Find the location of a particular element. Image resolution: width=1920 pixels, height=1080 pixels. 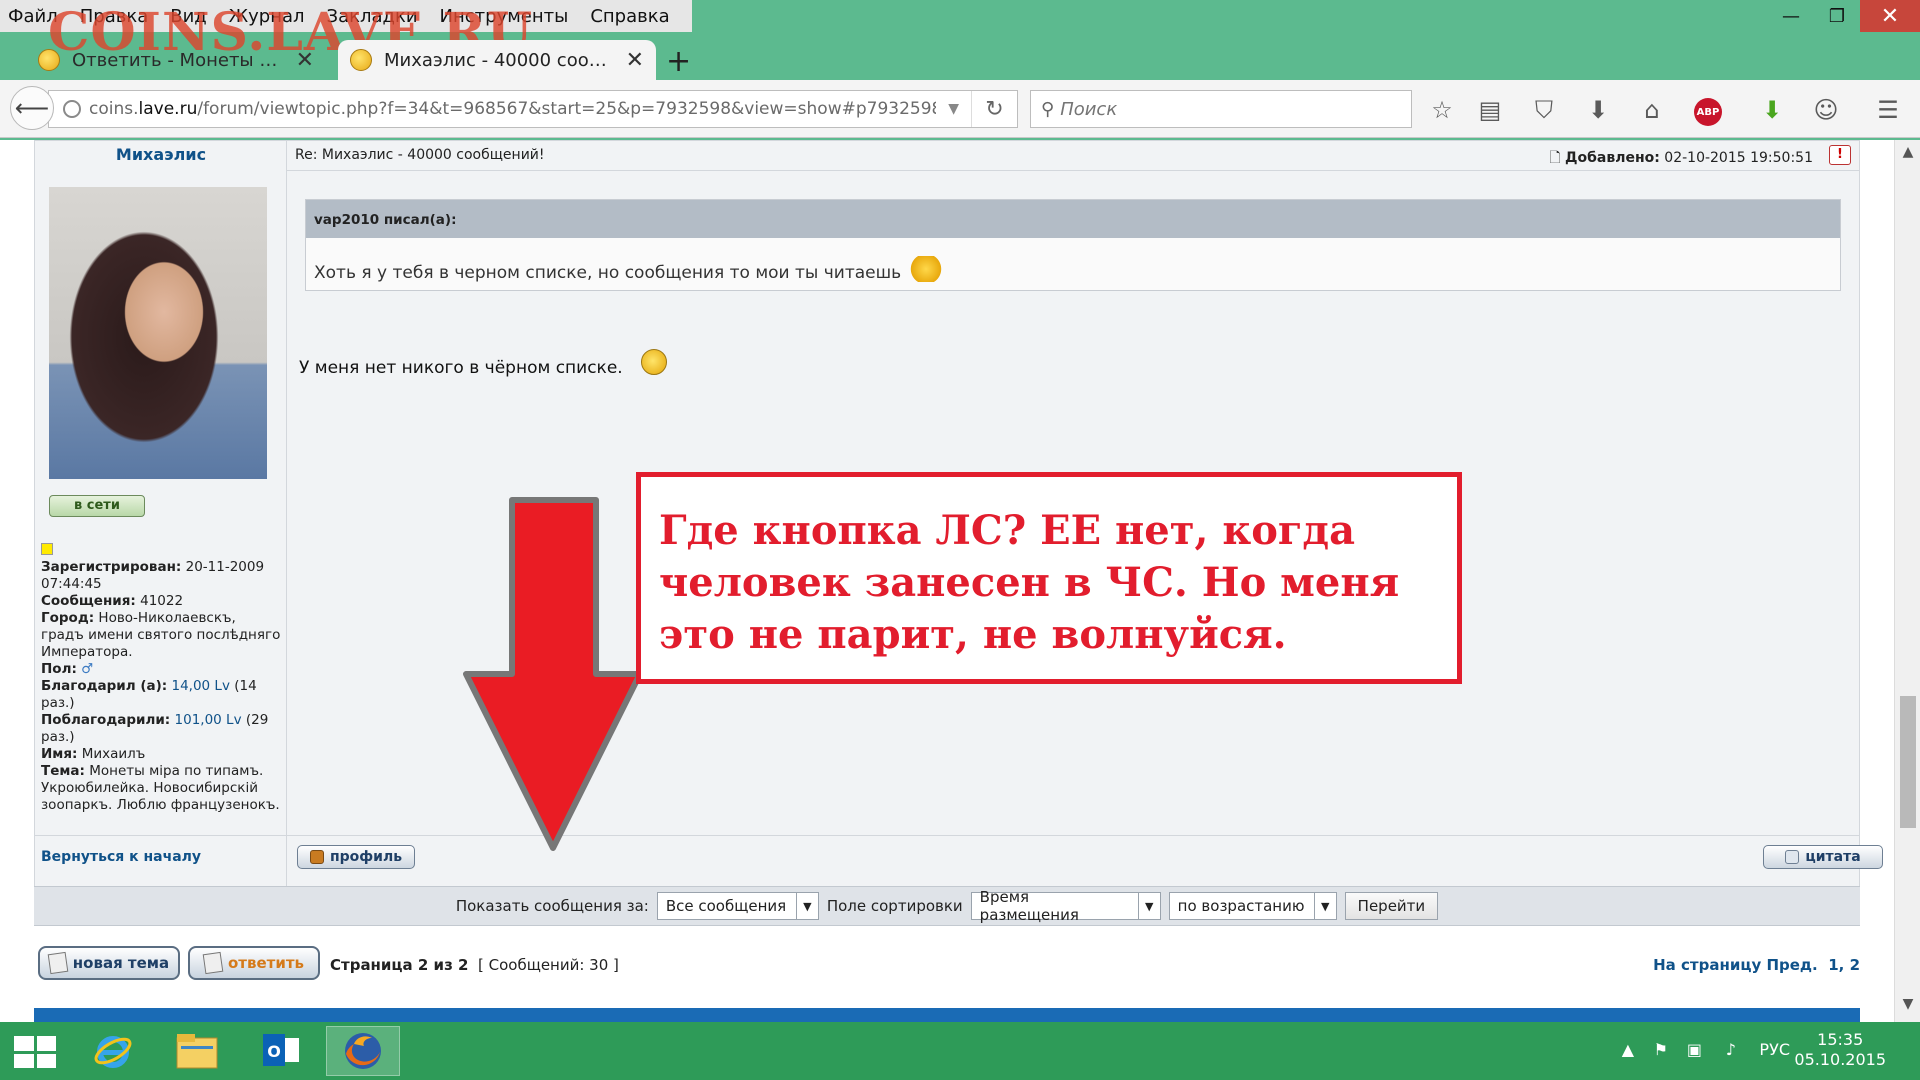

divider is located at coordinates (947, 835).